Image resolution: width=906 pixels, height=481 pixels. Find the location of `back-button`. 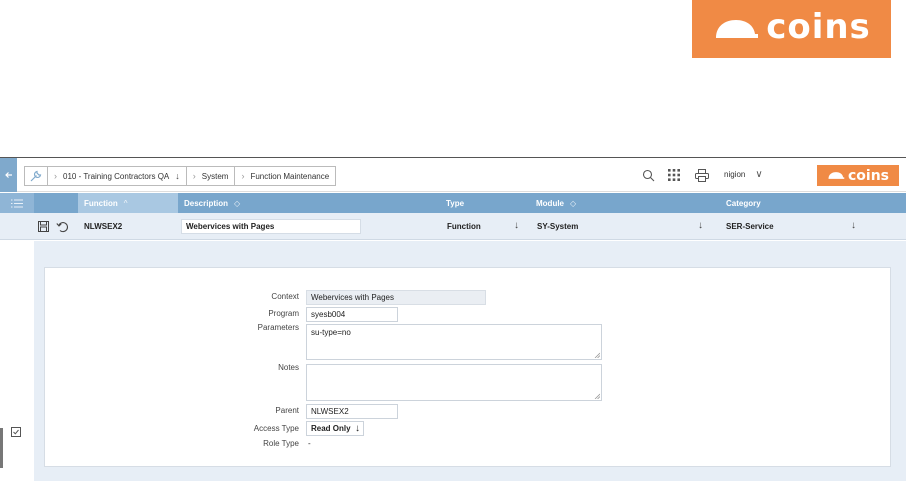

back-button is located at coordinates (8, 175).